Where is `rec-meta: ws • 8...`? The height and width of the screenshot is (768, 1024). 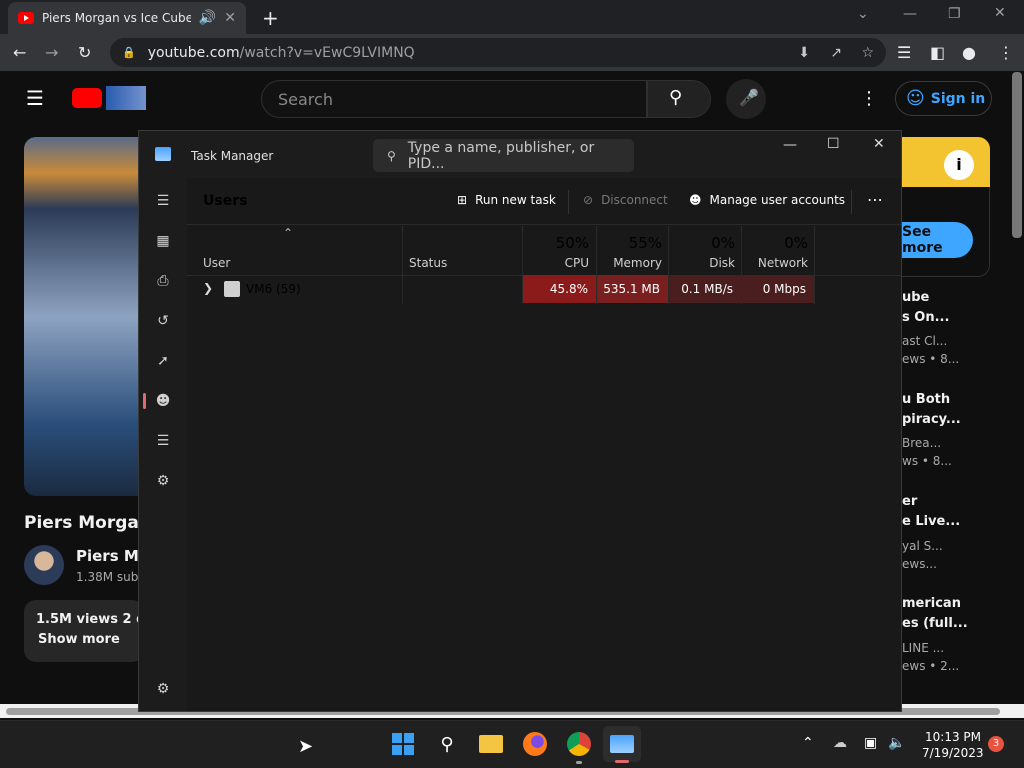
rec-meta: ws • 8... is located at coordinates (927, 461).